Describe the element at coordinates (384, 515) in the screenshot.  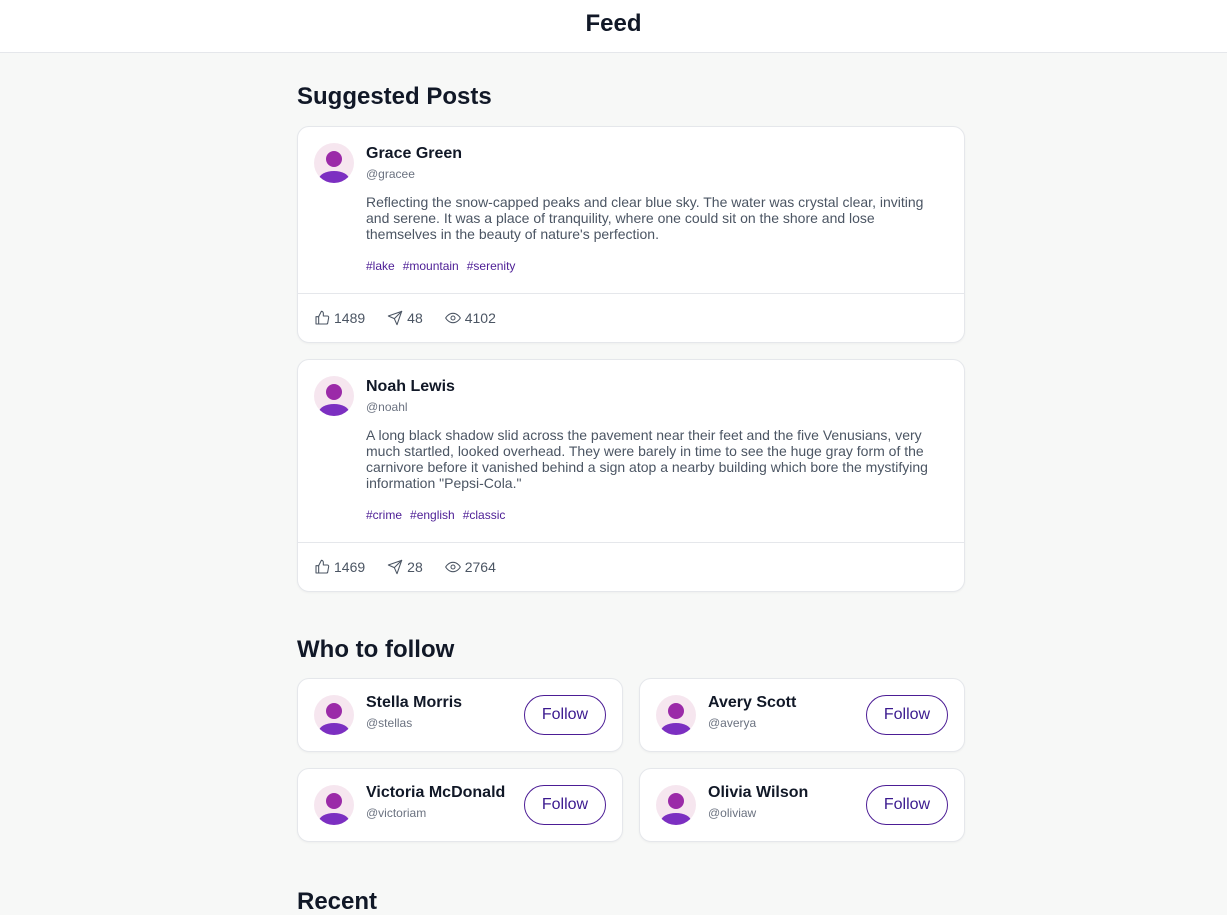
I see `tag-link: #crime` at that location.